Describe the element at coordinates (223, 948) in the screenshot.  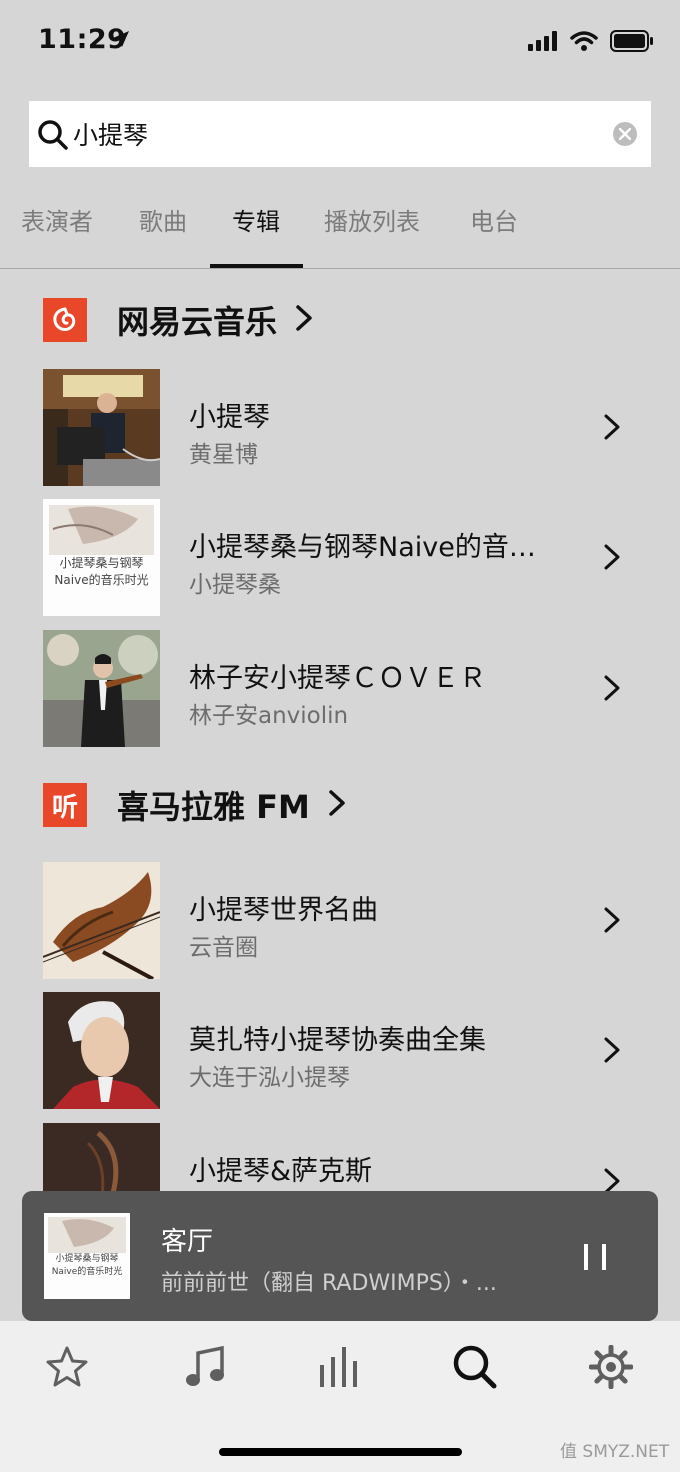
I see `album-artist: 云音圈` at that location.